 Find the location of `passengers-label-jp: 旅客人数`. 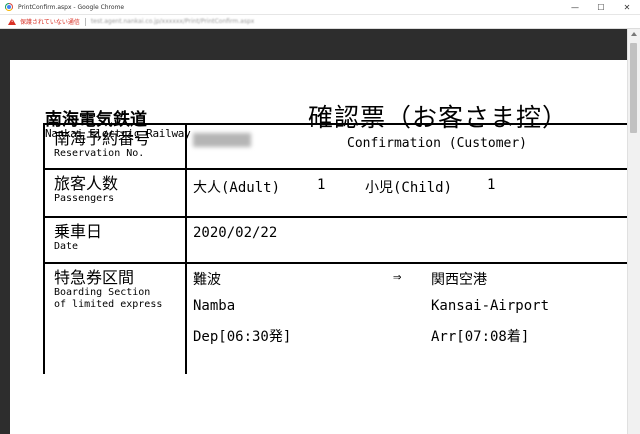

passengers-label-jp: 旅客人数 is located at coordinates (86, 183).